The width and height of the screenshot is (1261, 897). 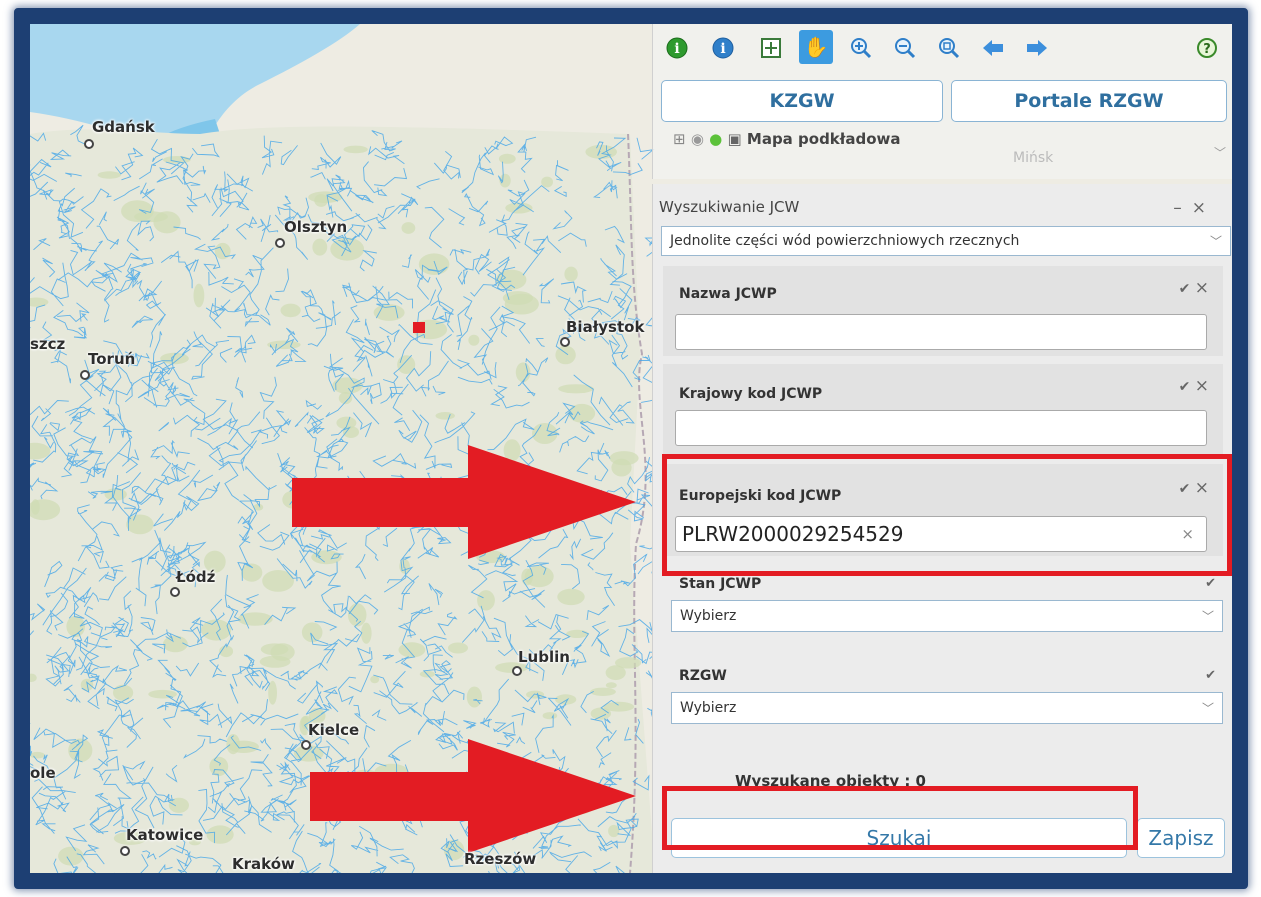 I want to click on rzgw-select: Wybierz ﹀, so click(x=947, y=708).